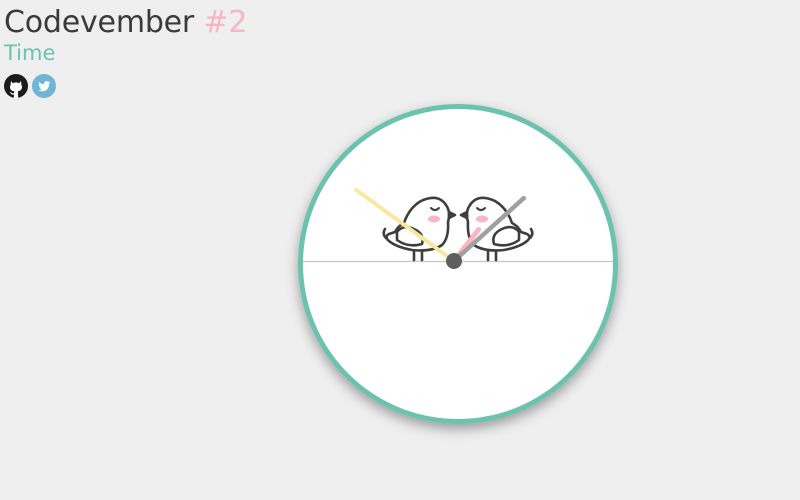 The width and height of the screenshot is (800, 500). I want to click on social-links, so click(125, 86).